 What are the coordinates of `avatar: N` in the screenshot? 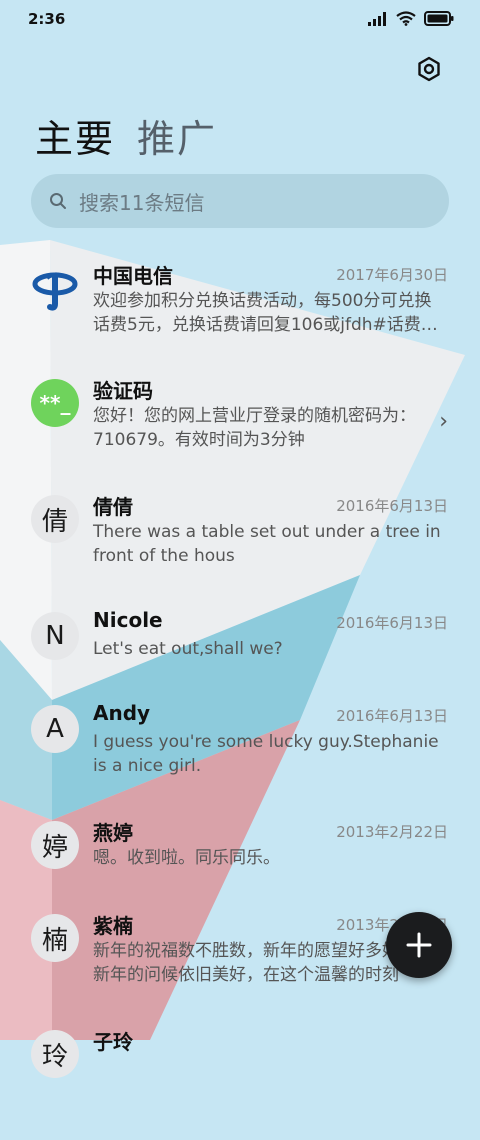 It's located at (55, 636).